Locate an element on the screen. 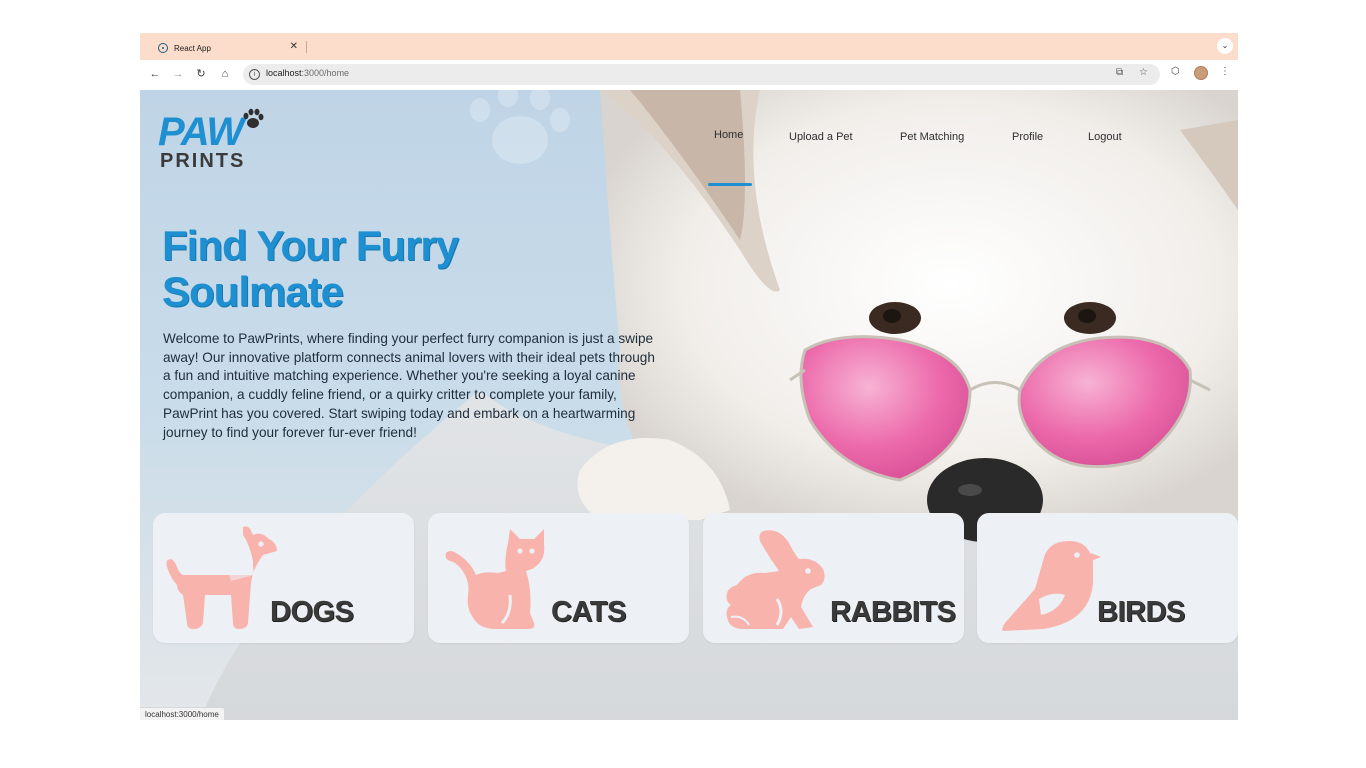 The width and height of the screenshot is (1366, 768). tab-bar: React App ✕ ⌄ is located at coordinates (689, 46).